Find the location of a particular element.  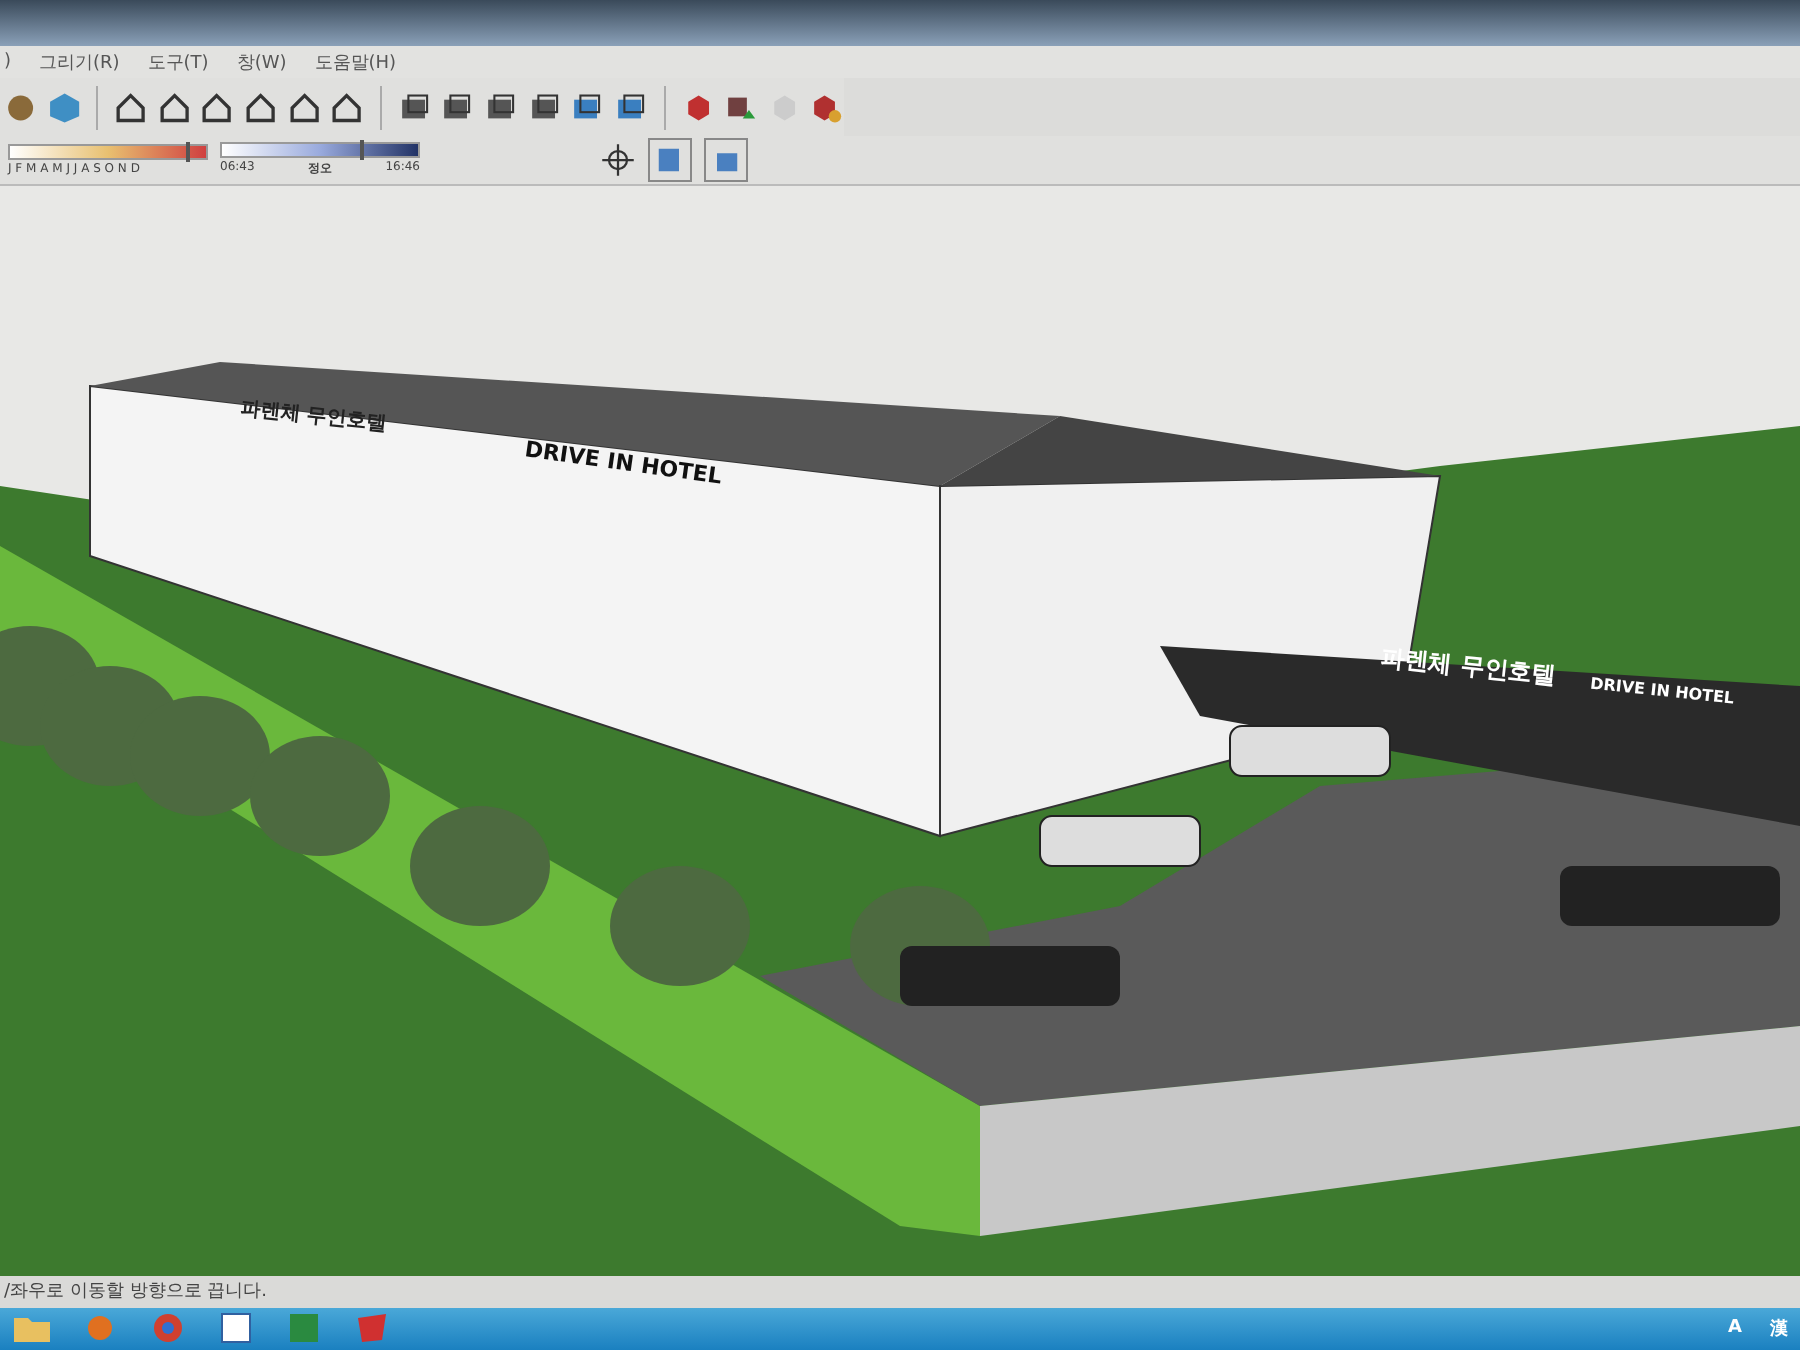

app-icon is located at coordinates (236, 1328).